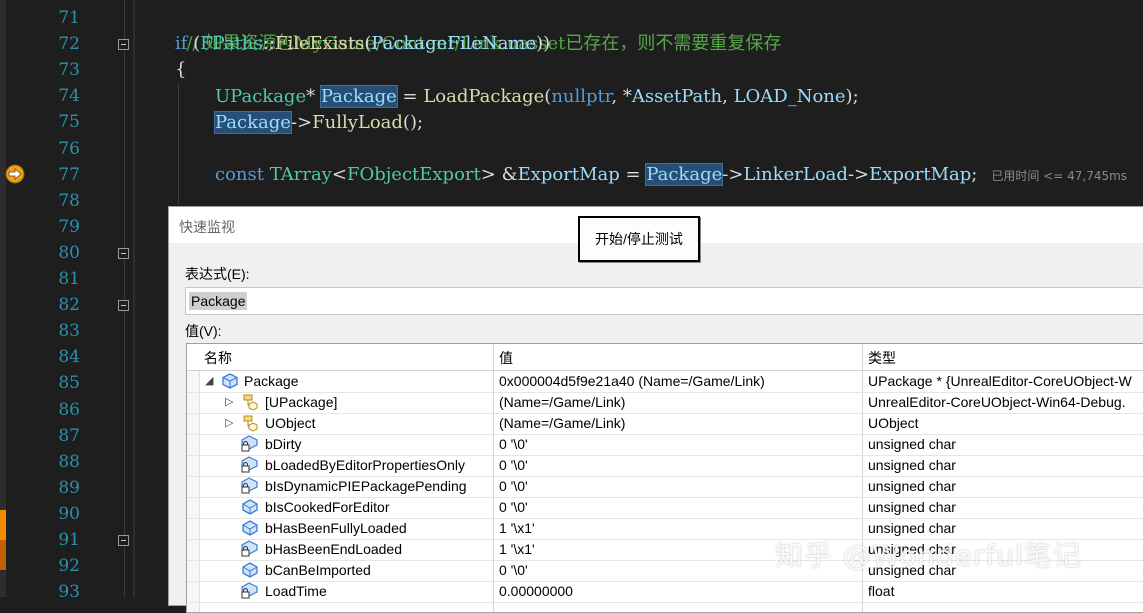 Image resolution: width=1143 pixels, height=613 pixels. Describe the element at coordinates (665, 445) in the screenshot. I see `watch-row: bDirty 0 '\0' unsigned char` at that location.